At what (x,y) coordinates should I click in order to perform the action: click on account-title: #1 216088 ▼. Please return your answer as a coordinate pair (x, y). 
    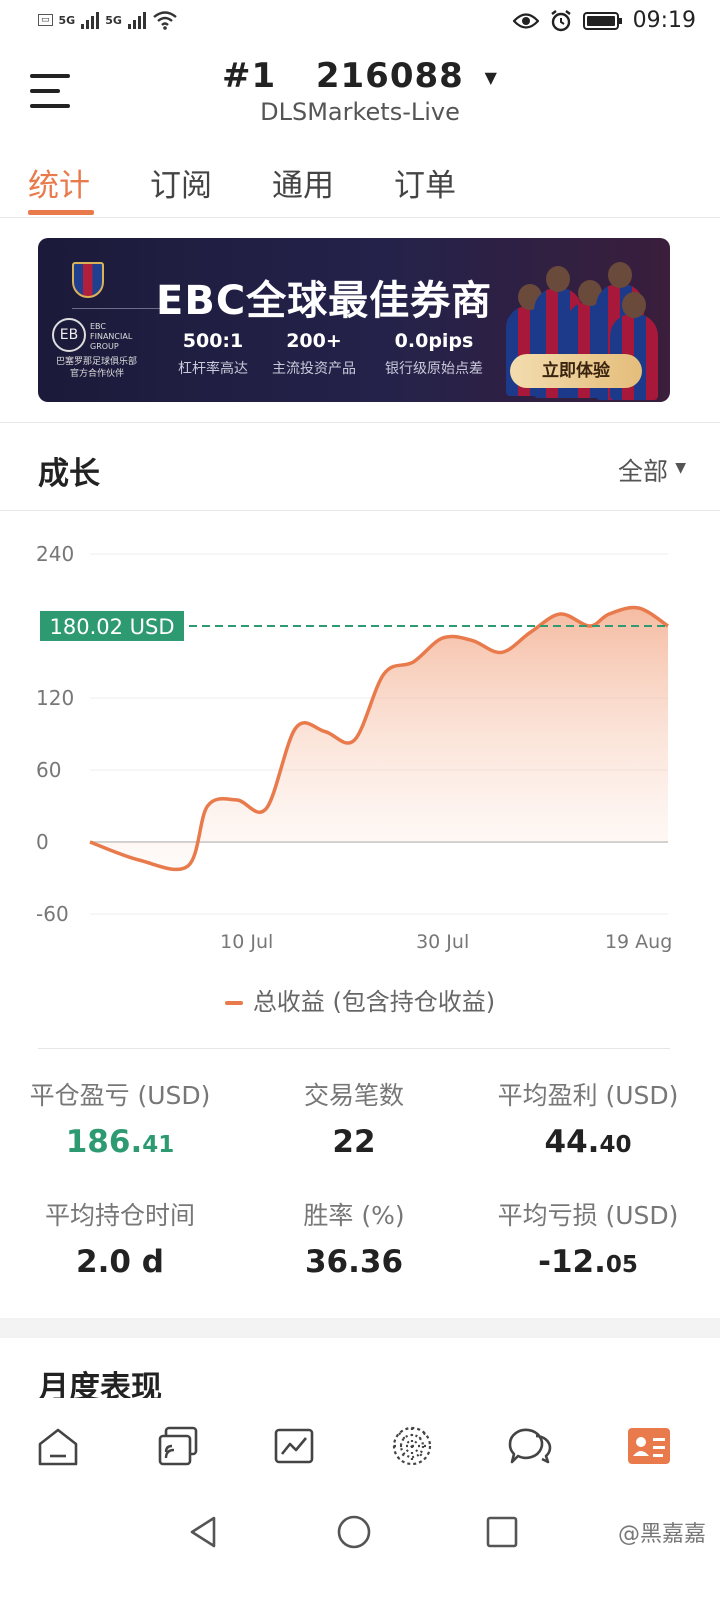
    Looking at the image, I should click on (360, 76).